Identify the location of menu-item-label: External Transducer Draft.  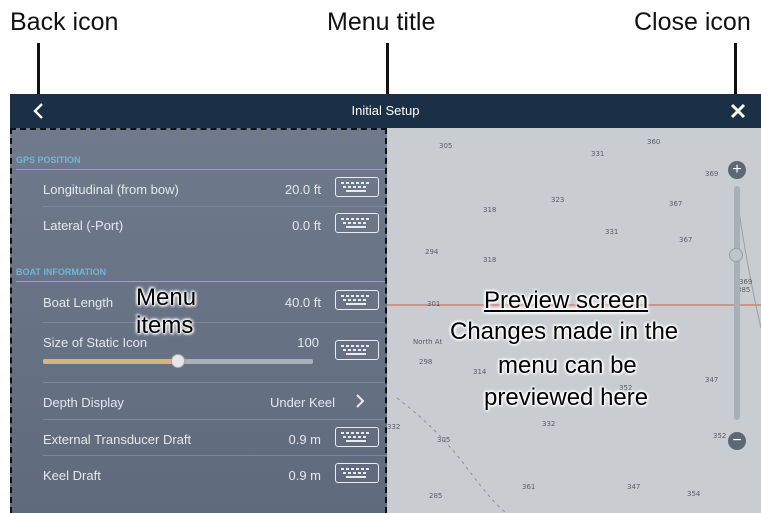
(117, 439).